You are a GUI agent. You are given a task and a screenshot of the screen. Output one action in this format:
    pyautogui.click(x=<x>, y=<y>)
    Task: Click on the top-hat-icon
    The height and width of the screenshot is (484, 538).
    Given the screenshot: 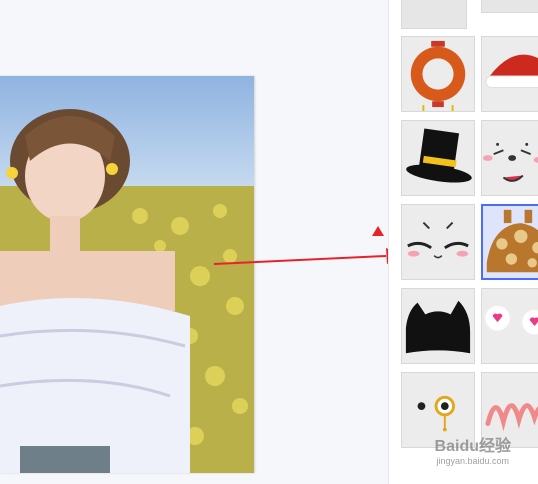 What is the action you would take?
    pyautogui.click(x=439, y=155)
    